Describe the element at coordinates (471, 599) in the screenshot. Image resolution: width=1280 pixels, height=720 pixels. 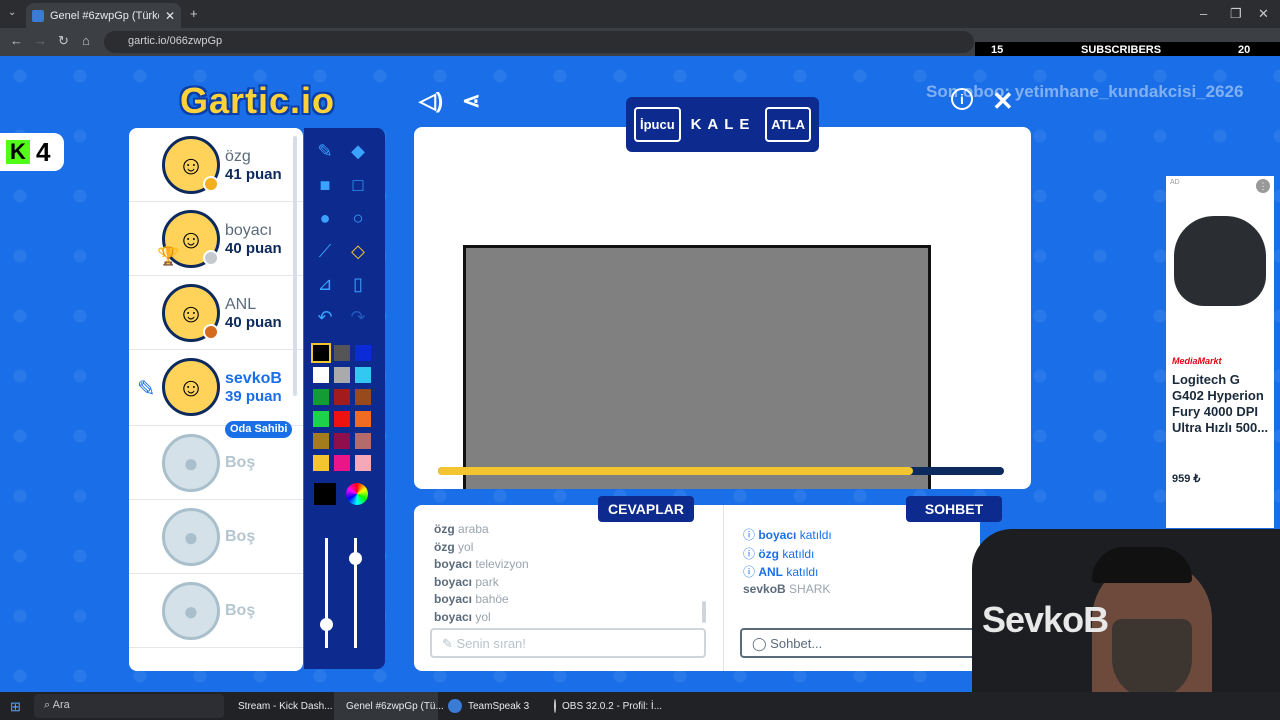
I see `answer-item: boyacı bahöe` at that location.